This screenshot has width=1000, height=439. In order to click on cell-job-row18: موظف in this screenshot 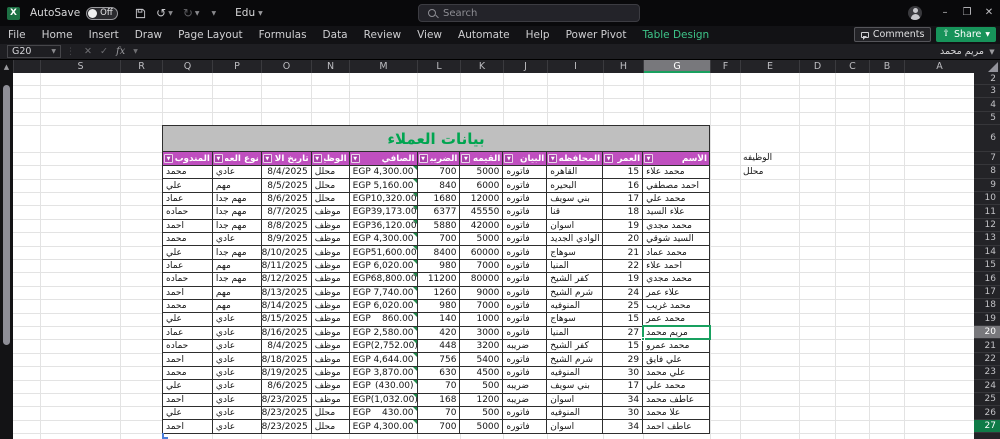, I will do `click(329, 306)`.